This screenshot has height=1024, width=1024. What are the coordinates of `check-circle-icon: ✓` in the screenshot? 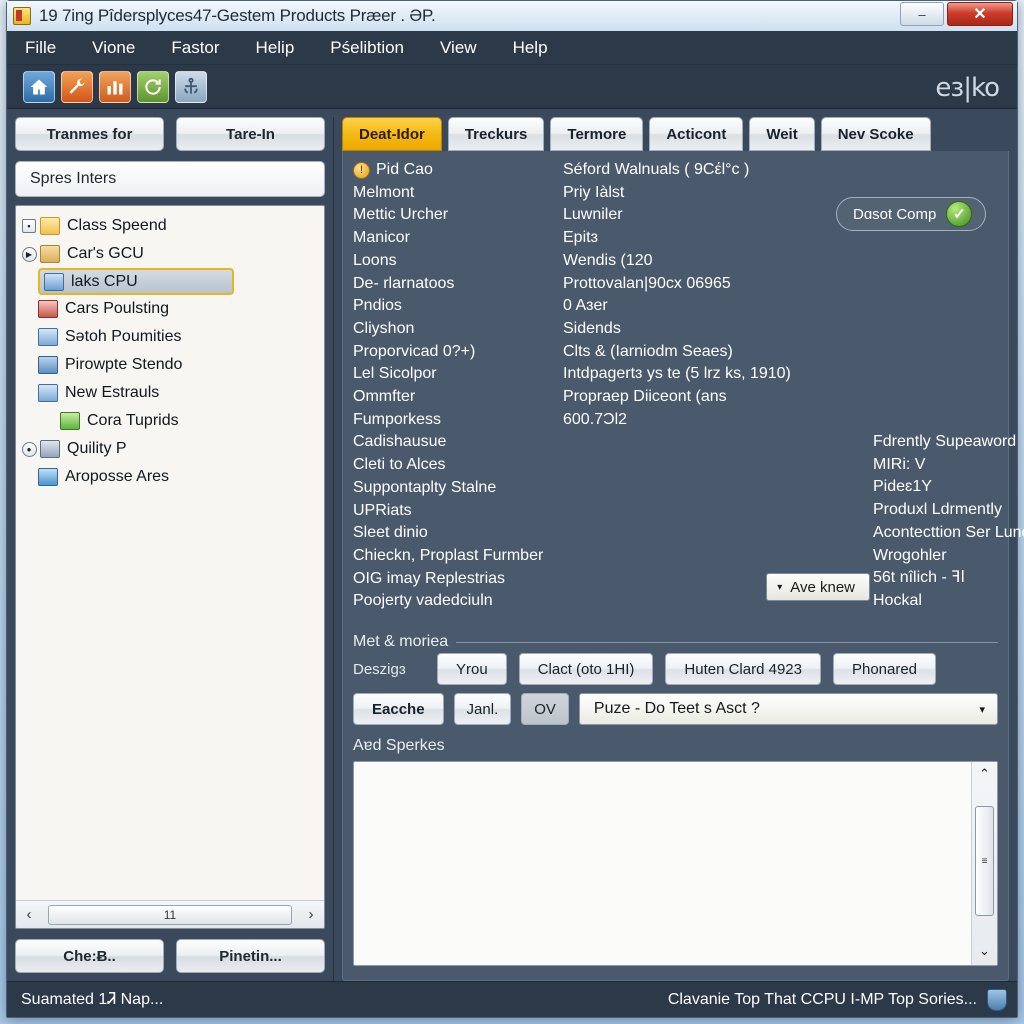 It's located at (959, 214).